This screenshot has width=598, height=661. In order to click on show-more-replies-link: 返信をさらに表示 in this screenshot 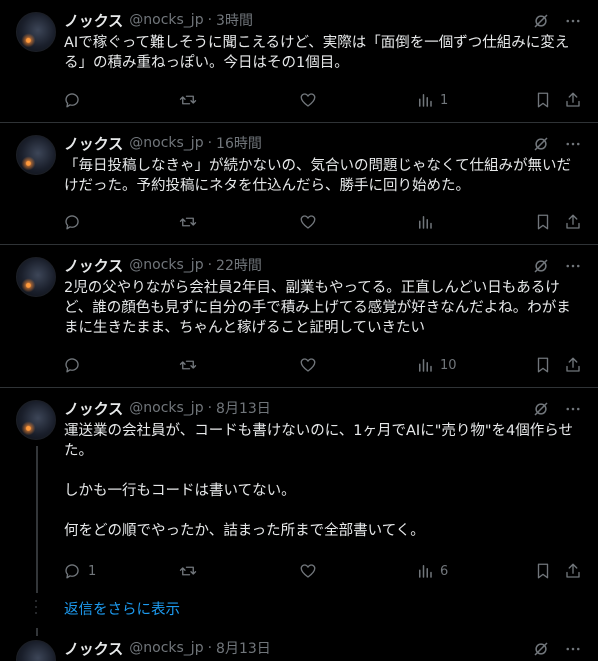, I will do `click(122, 608)`.